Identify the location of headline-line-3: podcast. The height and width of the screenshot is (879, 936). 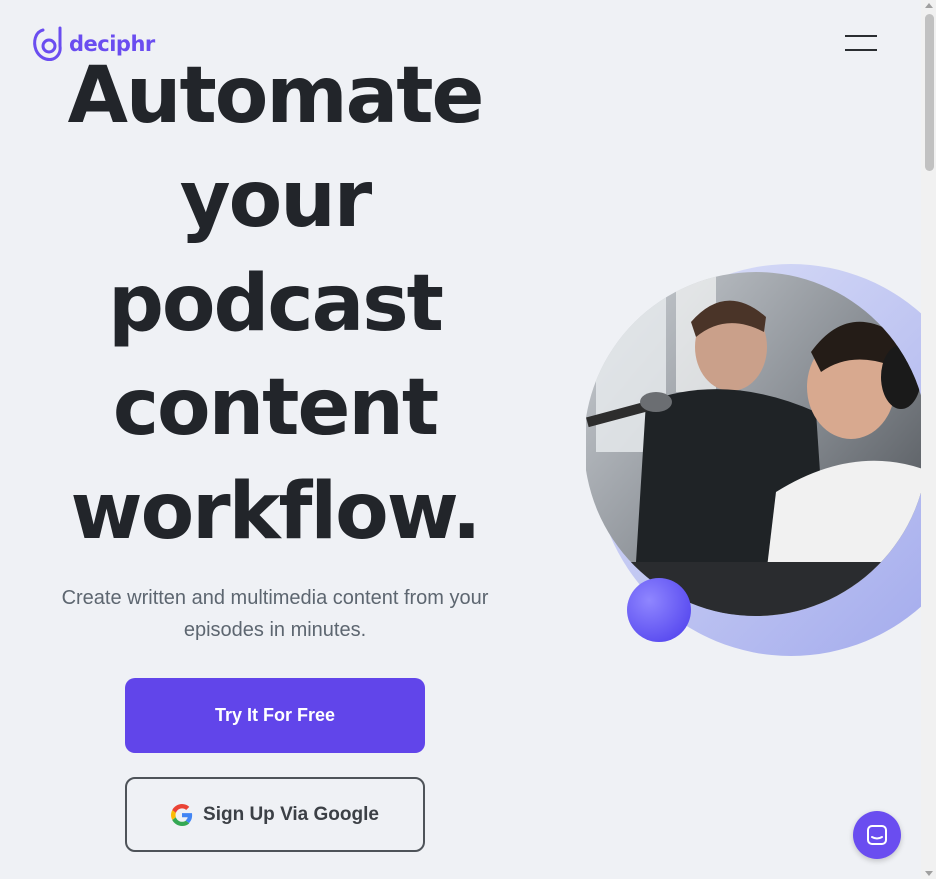
(276, 304).